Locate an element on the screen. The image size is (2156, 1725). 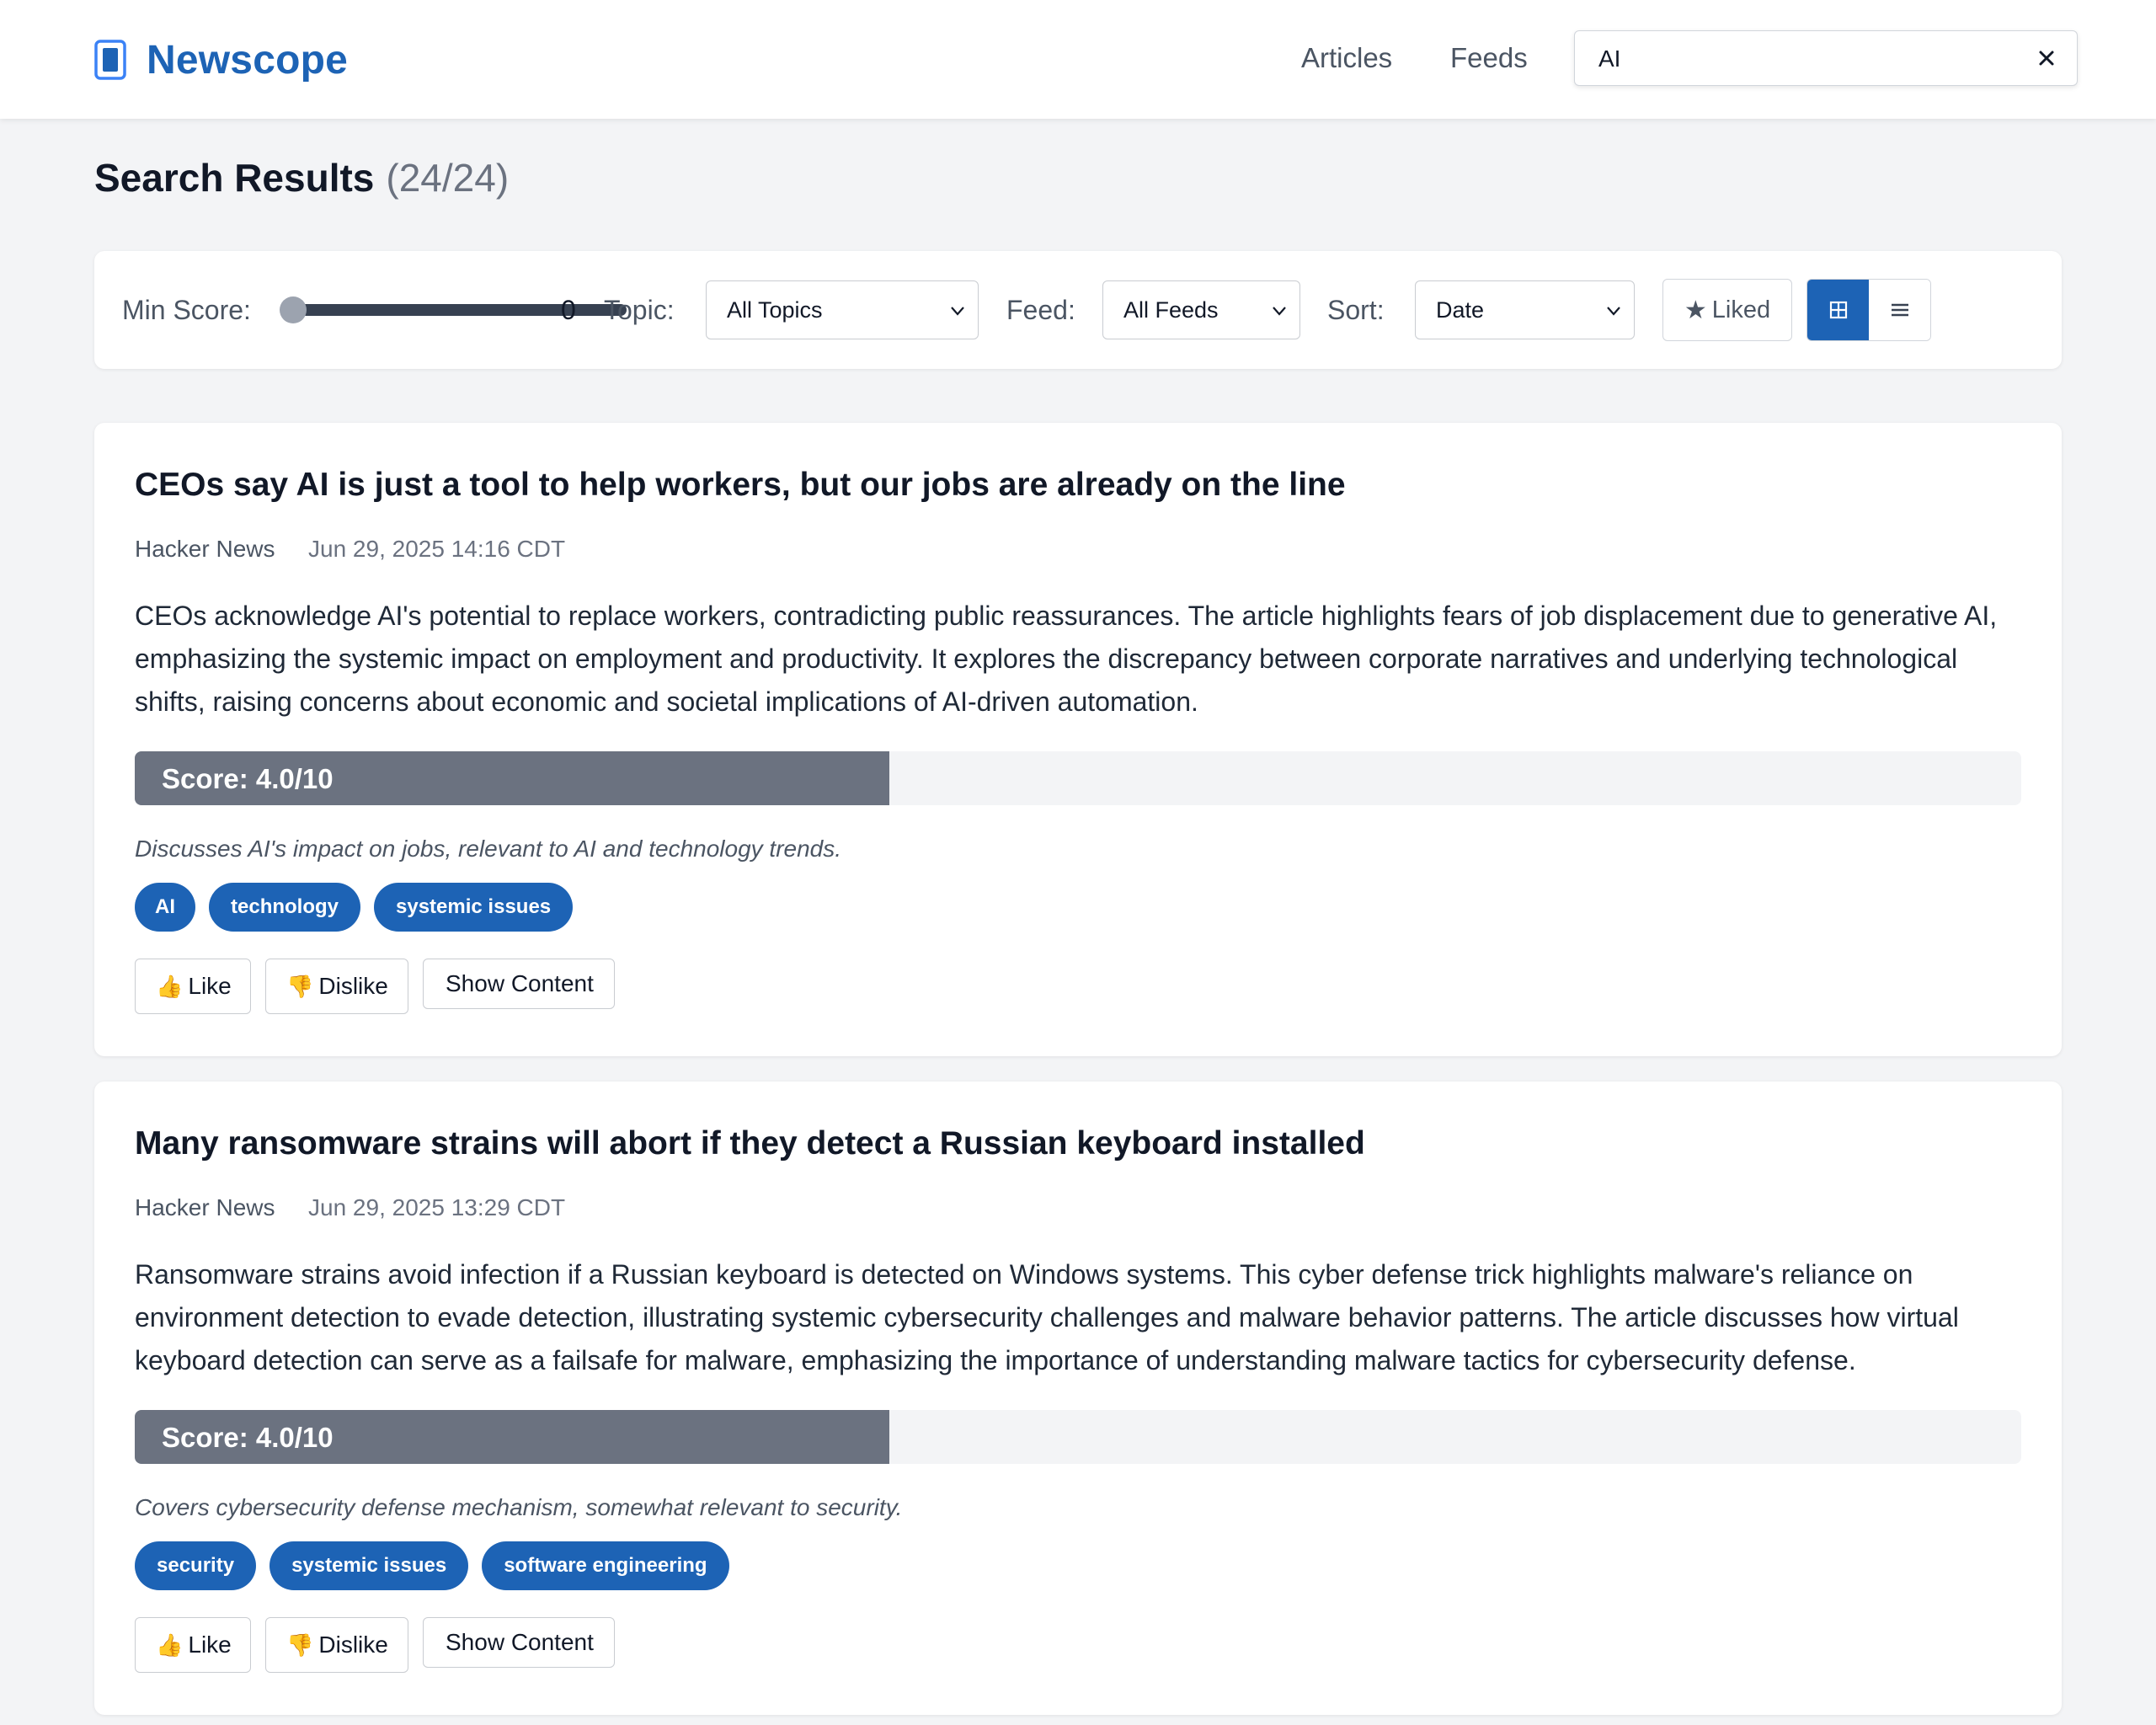
min-score-value: 0 is located at coordinates (568, 310).